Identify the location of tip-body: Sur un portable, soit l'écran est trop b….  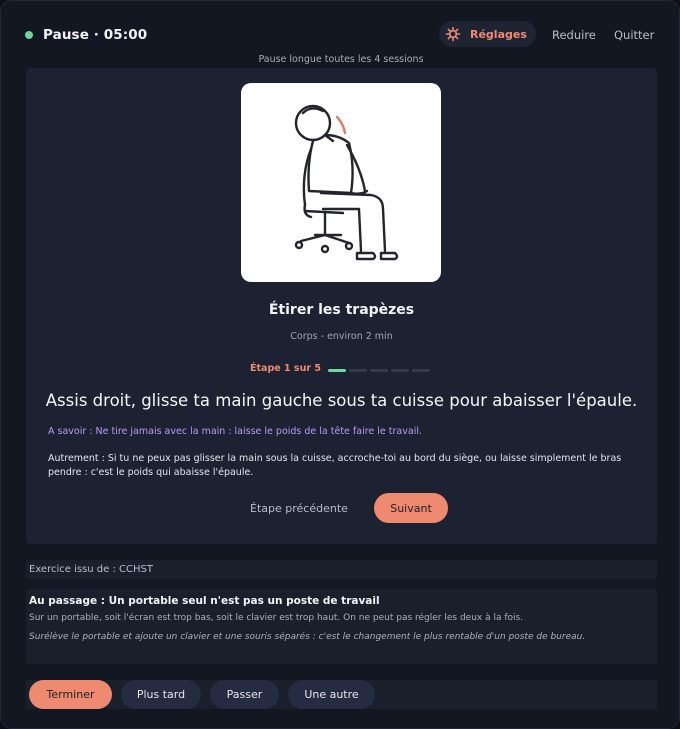
(276, 618).